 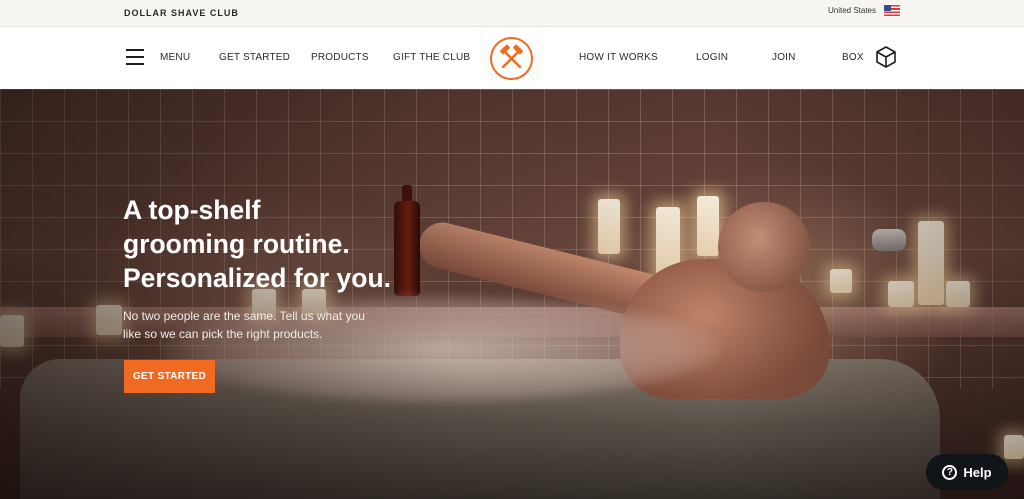 What do you see at coordinates (169, 376) in the screenshot?
I see `get-started-button: GET STARTED` at bounding box center [169, 376].